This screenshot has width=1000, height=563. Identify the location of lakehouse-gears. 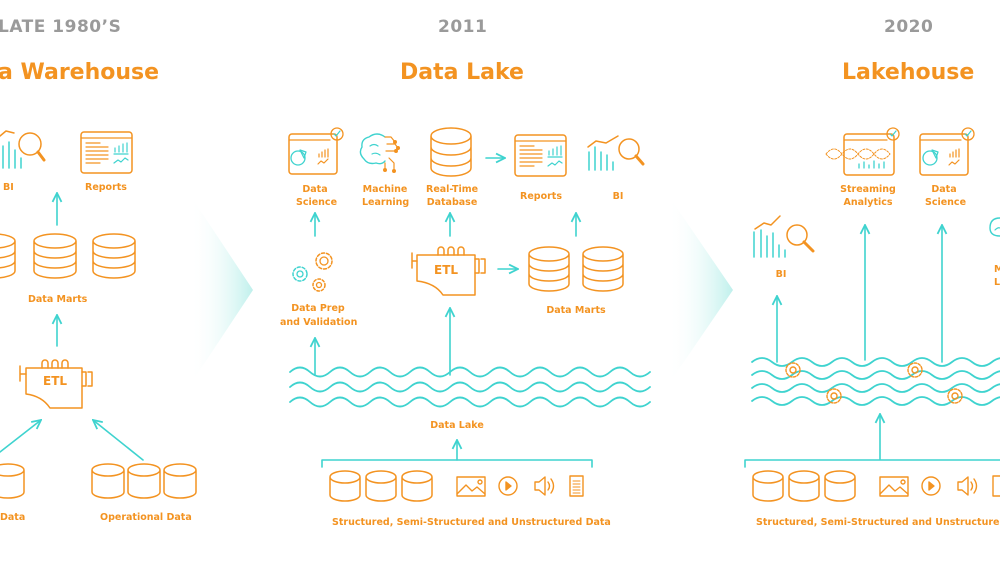
(874, 383).